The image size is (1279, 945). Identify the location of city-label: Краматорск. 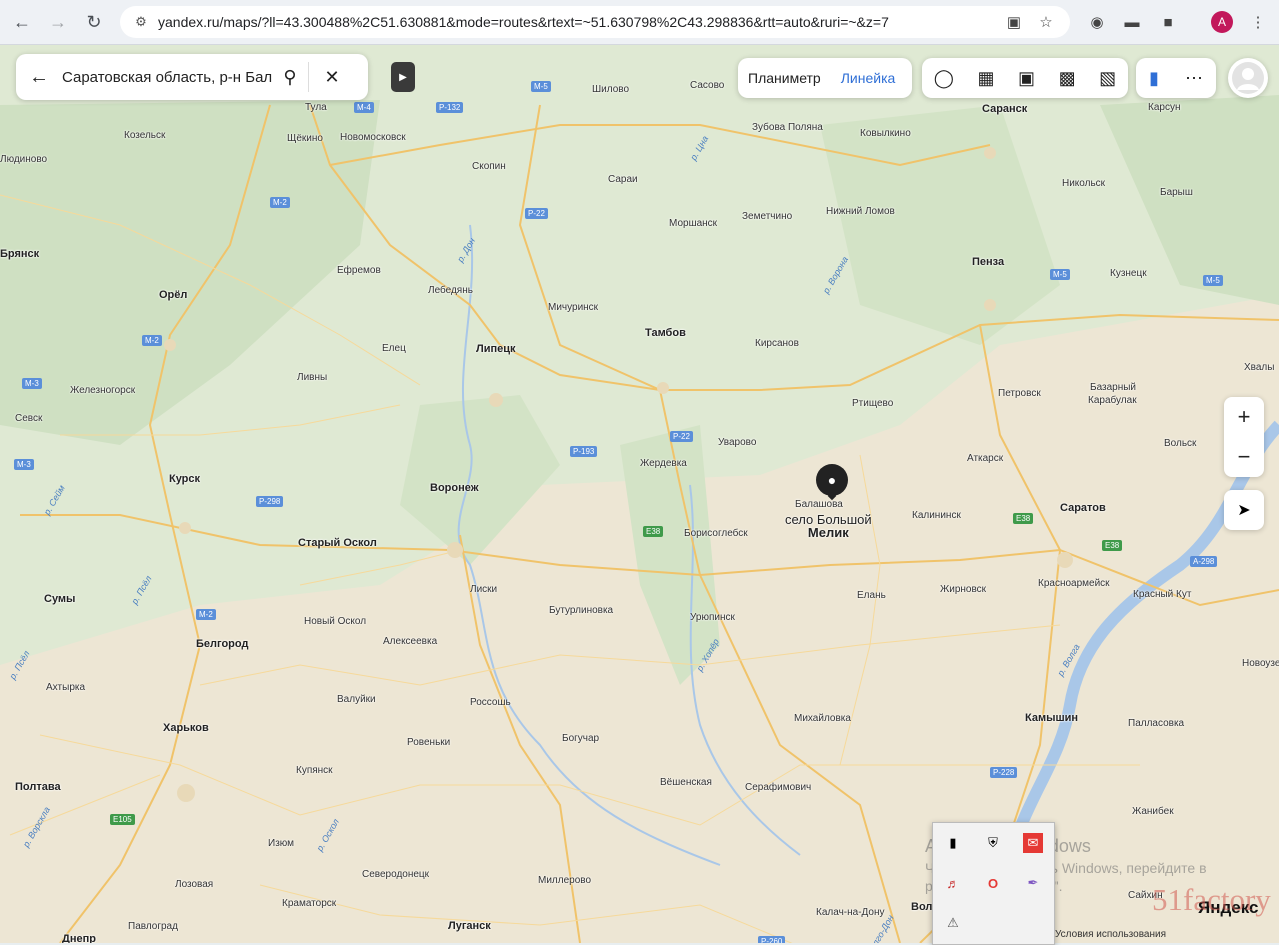
(309, 903).